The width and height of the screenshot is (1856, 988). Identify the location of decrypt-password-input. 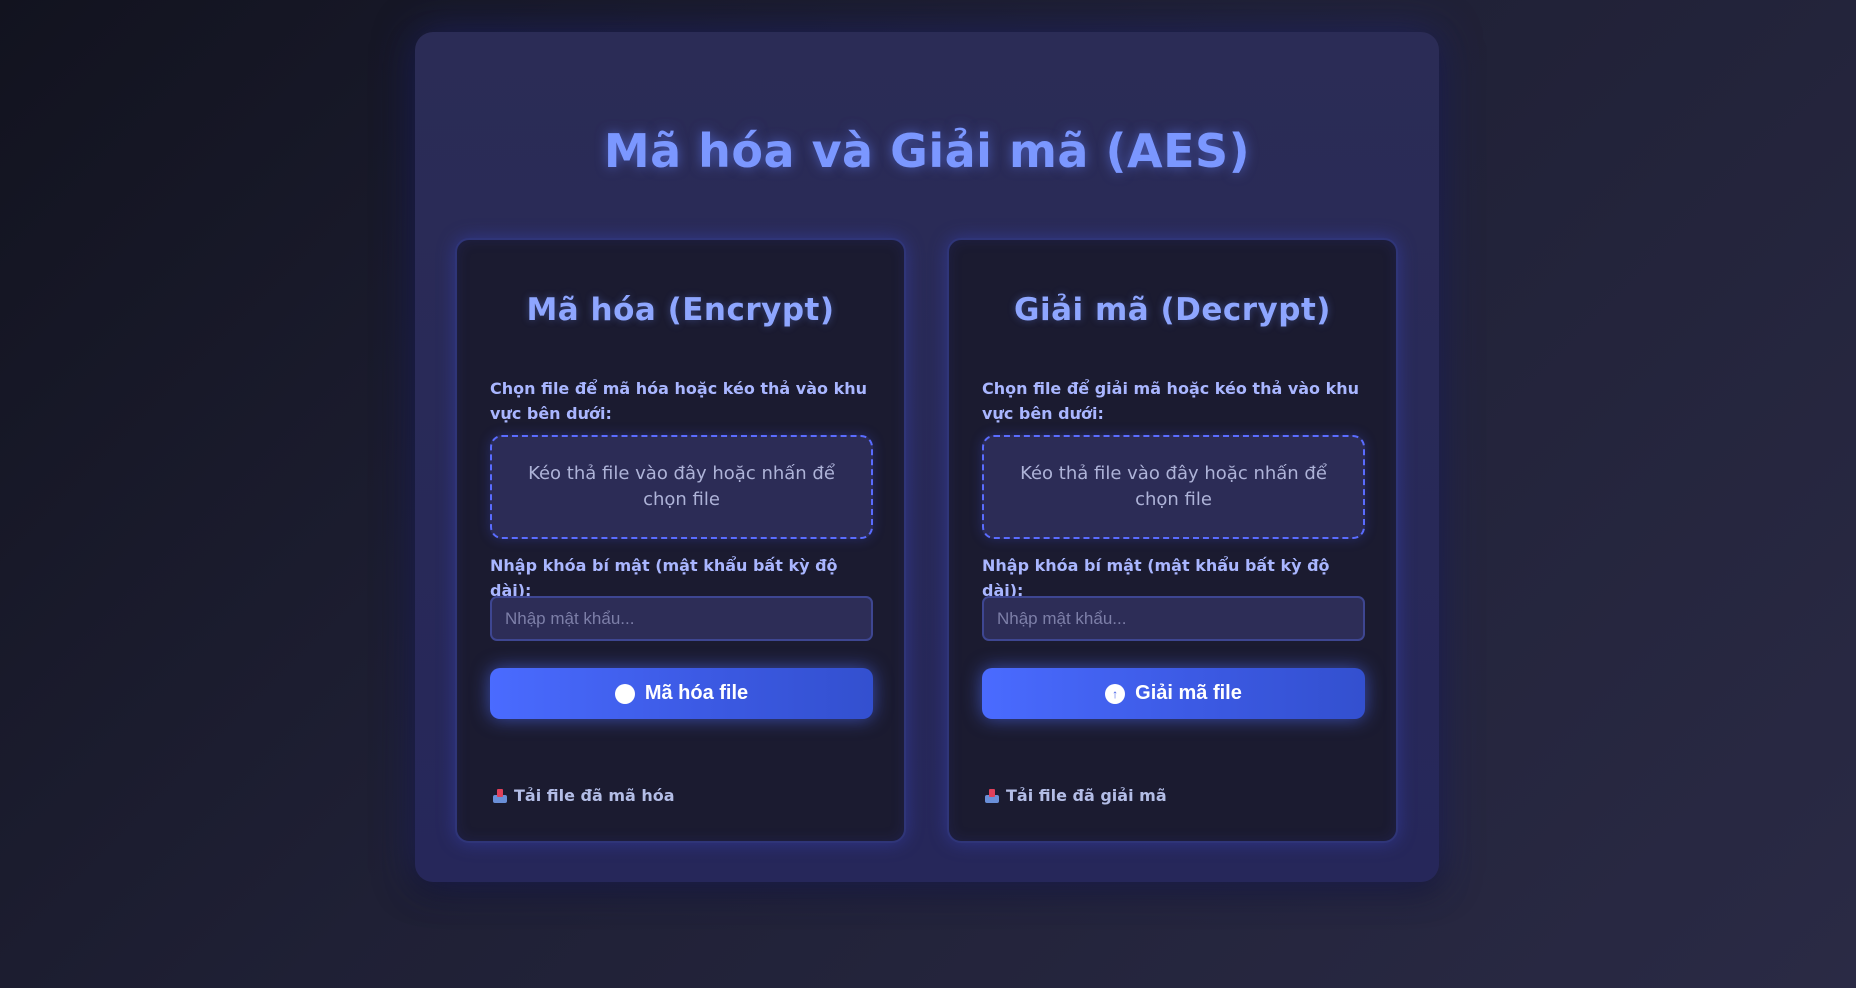
(1173, 618).